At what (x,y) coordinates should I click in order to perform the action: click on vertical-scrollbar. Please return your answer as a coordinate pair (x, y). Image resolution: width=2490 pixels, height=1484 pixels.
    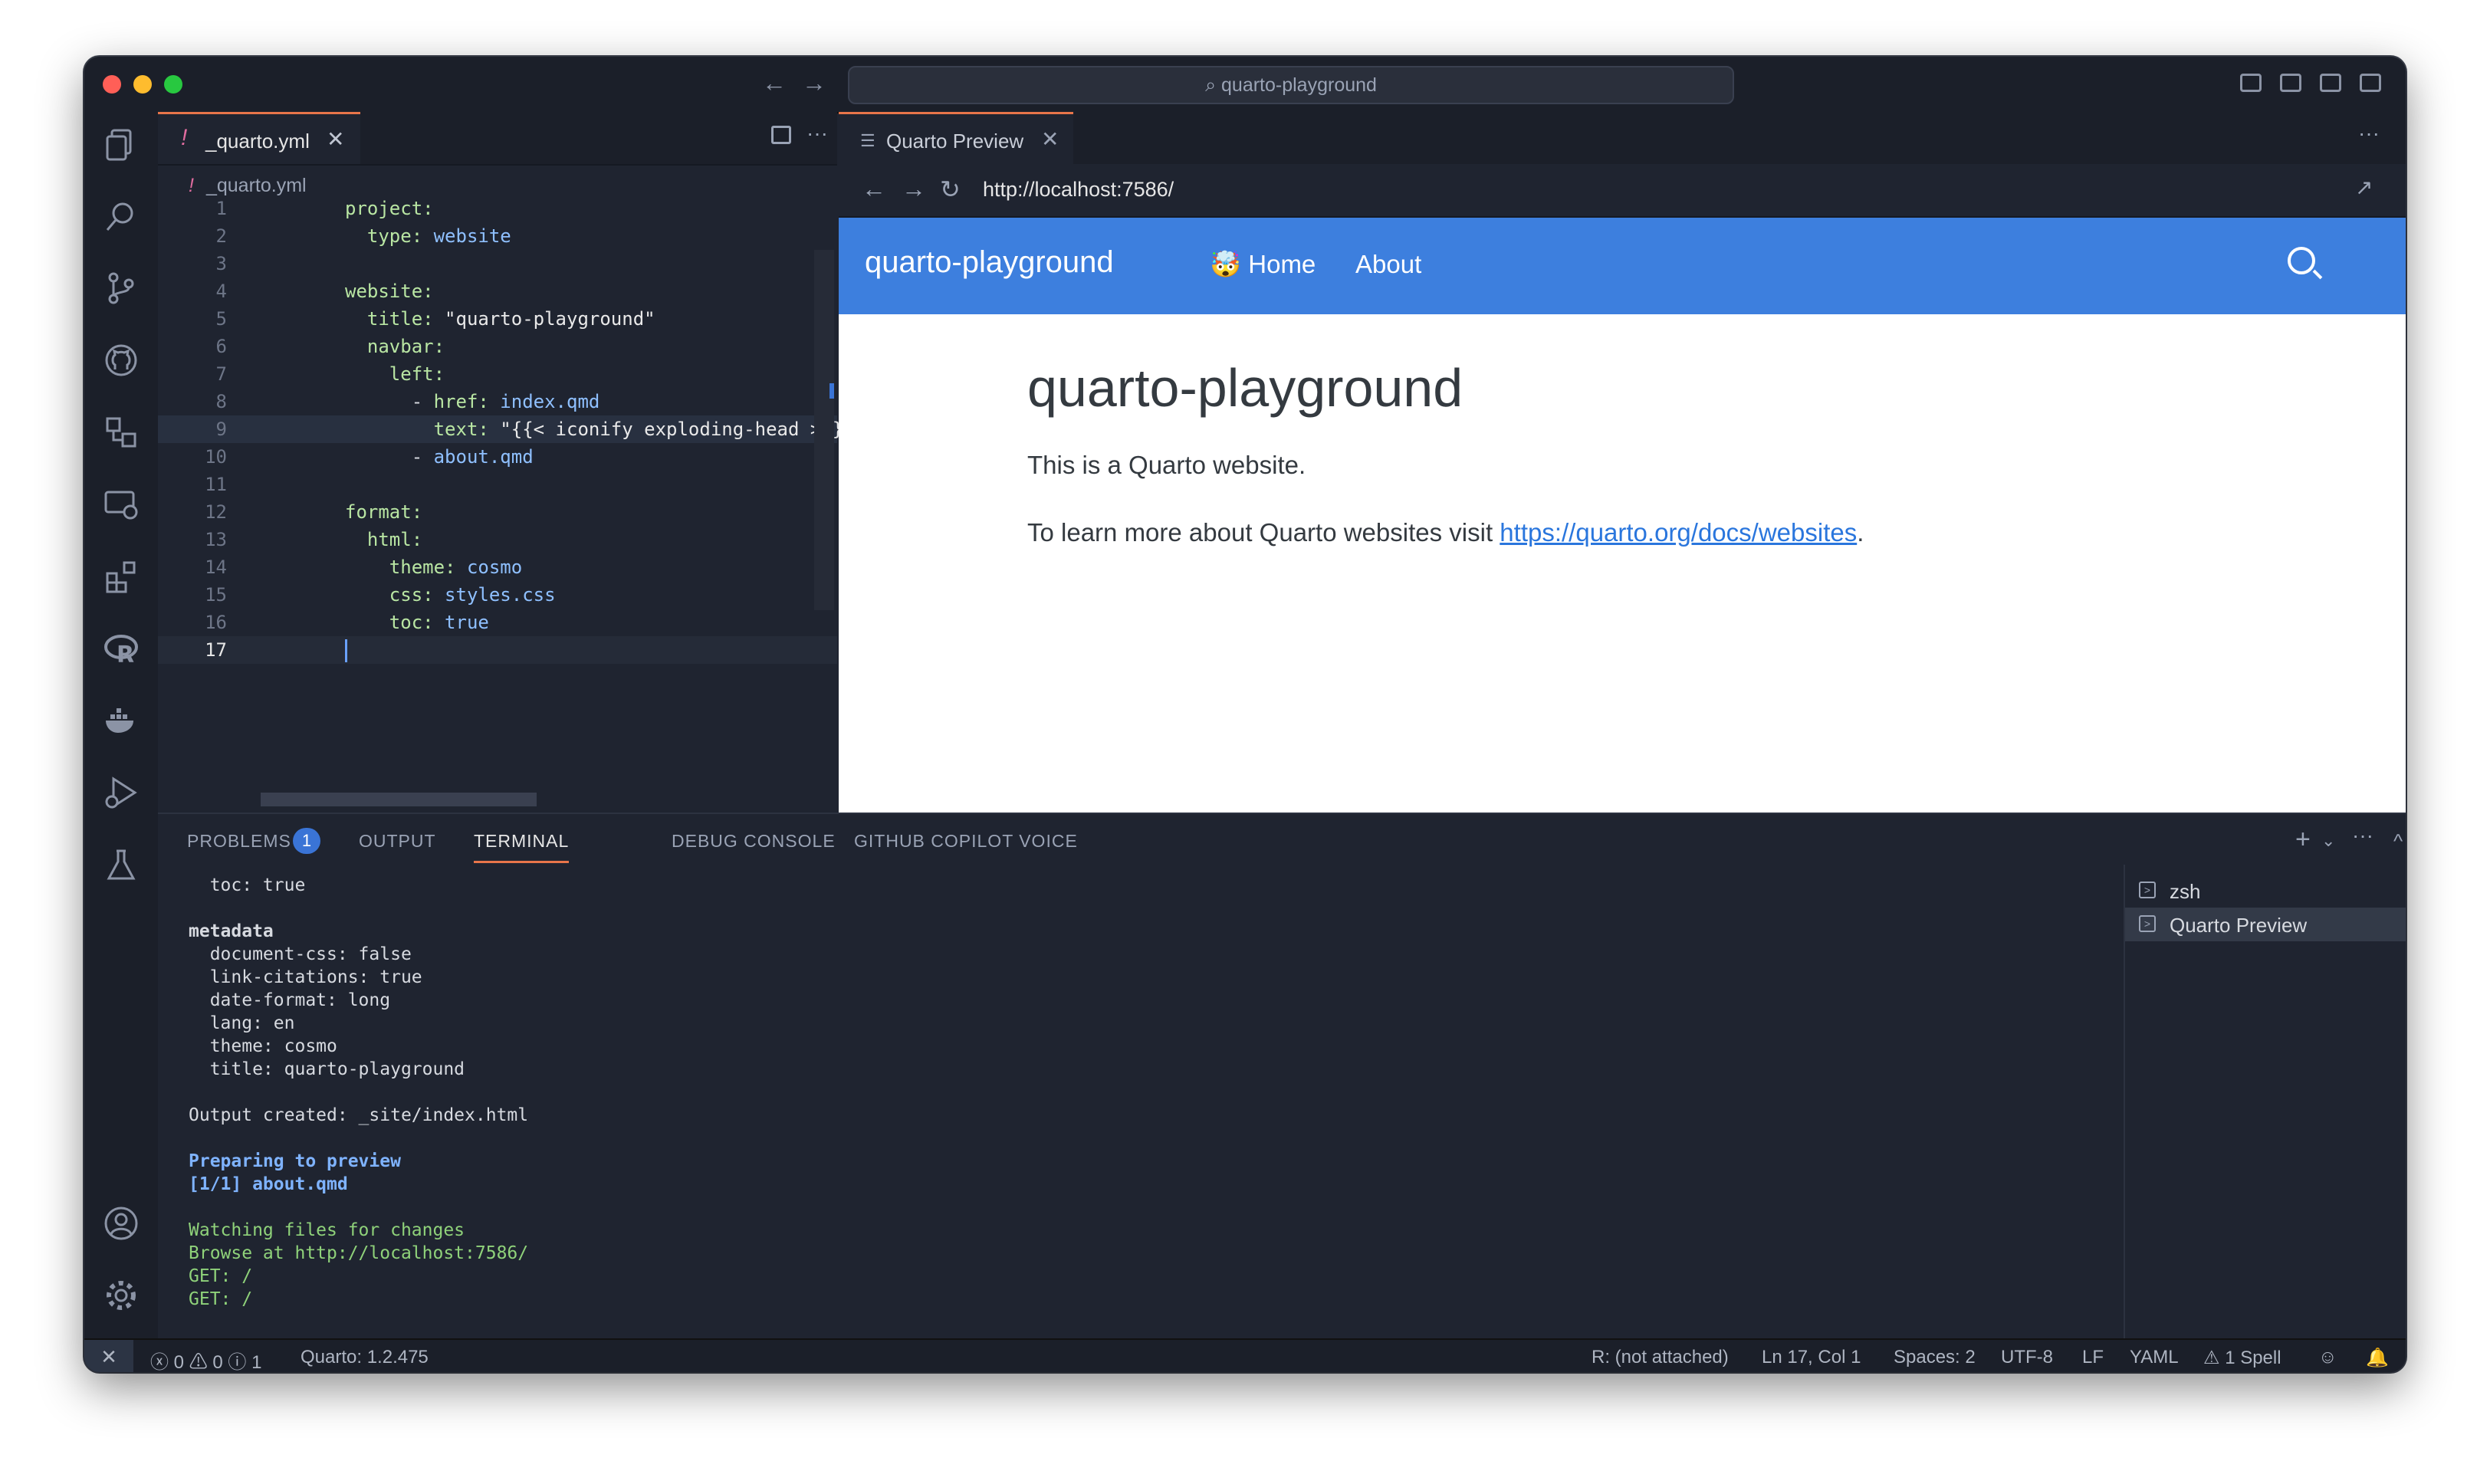
    Looking at the image, I should click on (824, 430).